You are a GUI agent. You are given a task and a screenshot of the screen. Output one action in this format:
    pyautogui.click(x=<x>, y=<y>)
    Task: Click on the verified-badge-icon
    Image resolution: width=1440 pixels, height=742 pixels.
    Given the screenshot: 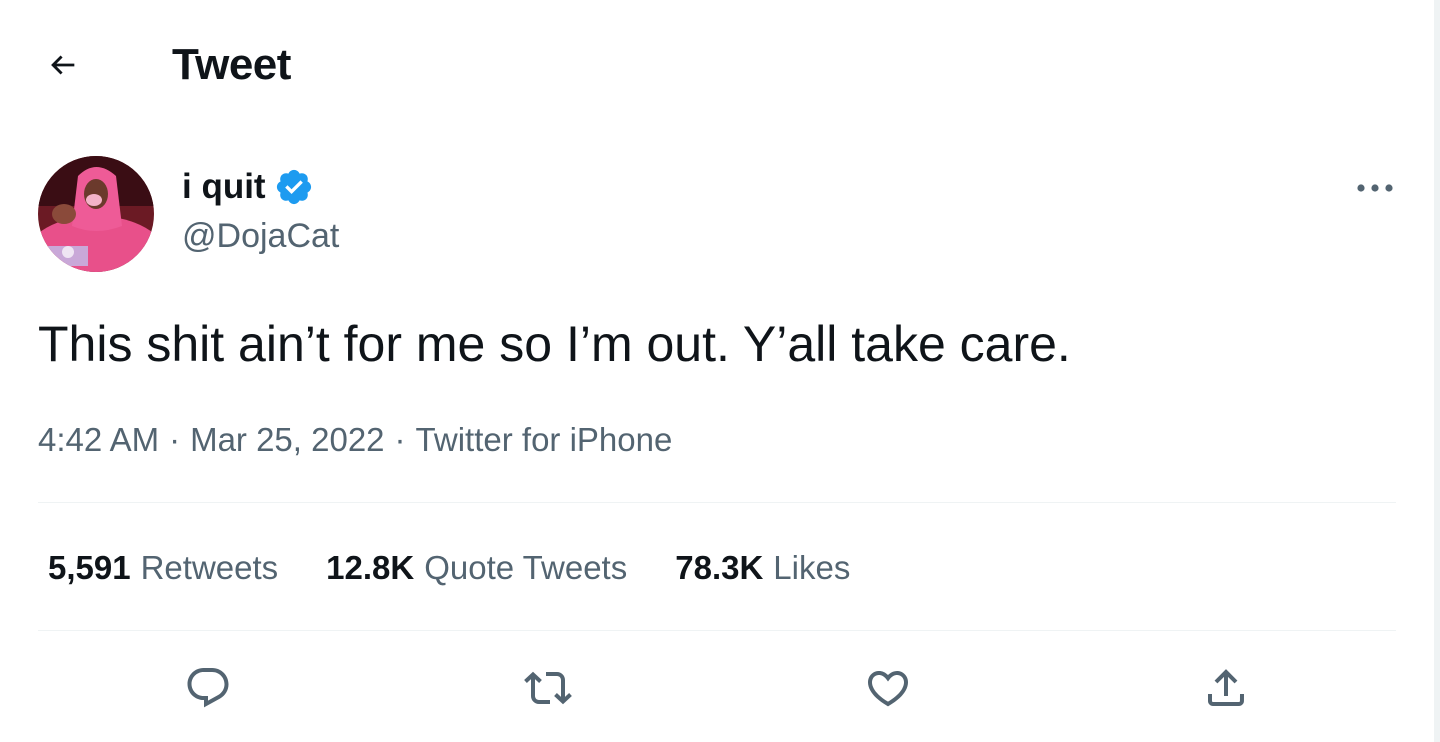 What is the action you would take?
    pyautogui.click(x=294, y=187)
    